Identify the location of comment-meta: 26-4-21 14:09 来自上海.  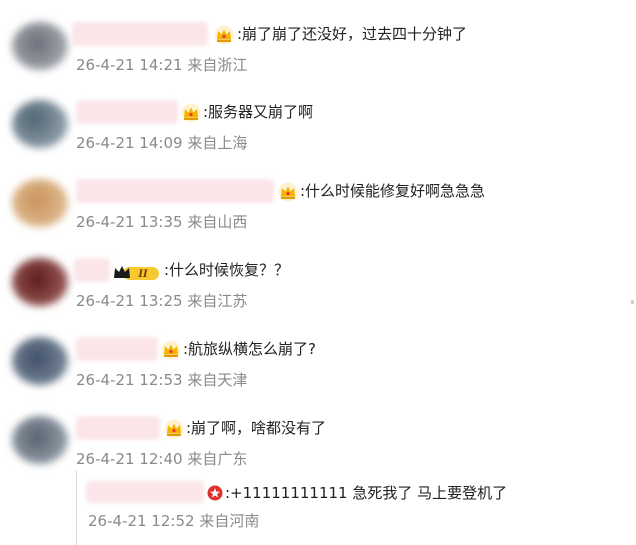
(161, 143).